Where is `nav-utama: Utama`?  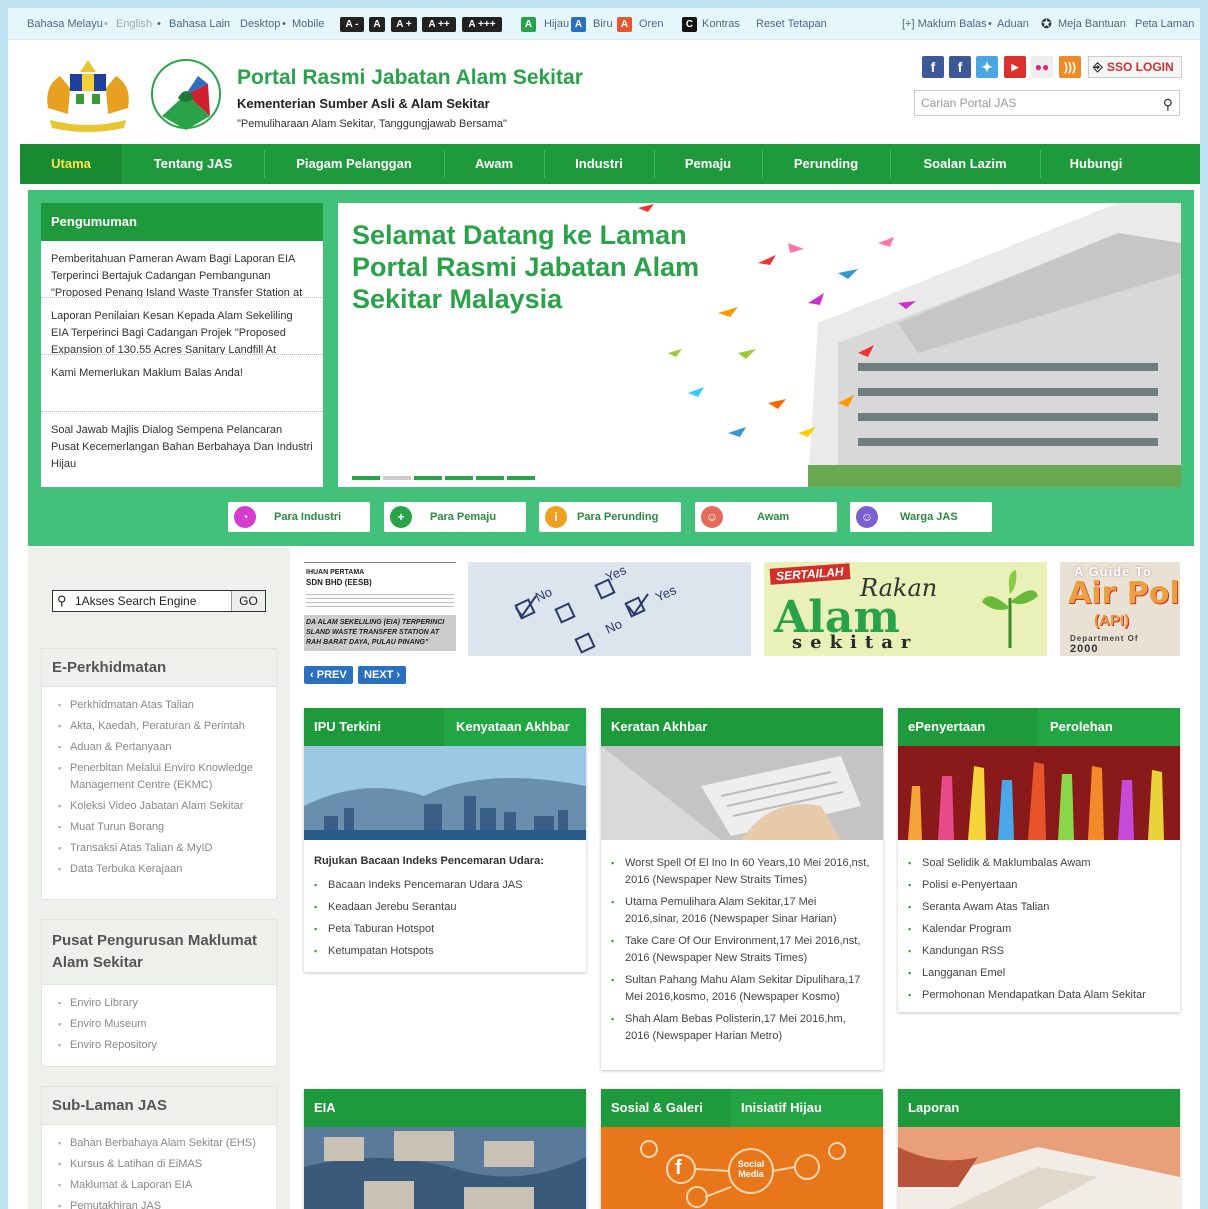
nav-utama: Utama is located at coordinates (71, 164).